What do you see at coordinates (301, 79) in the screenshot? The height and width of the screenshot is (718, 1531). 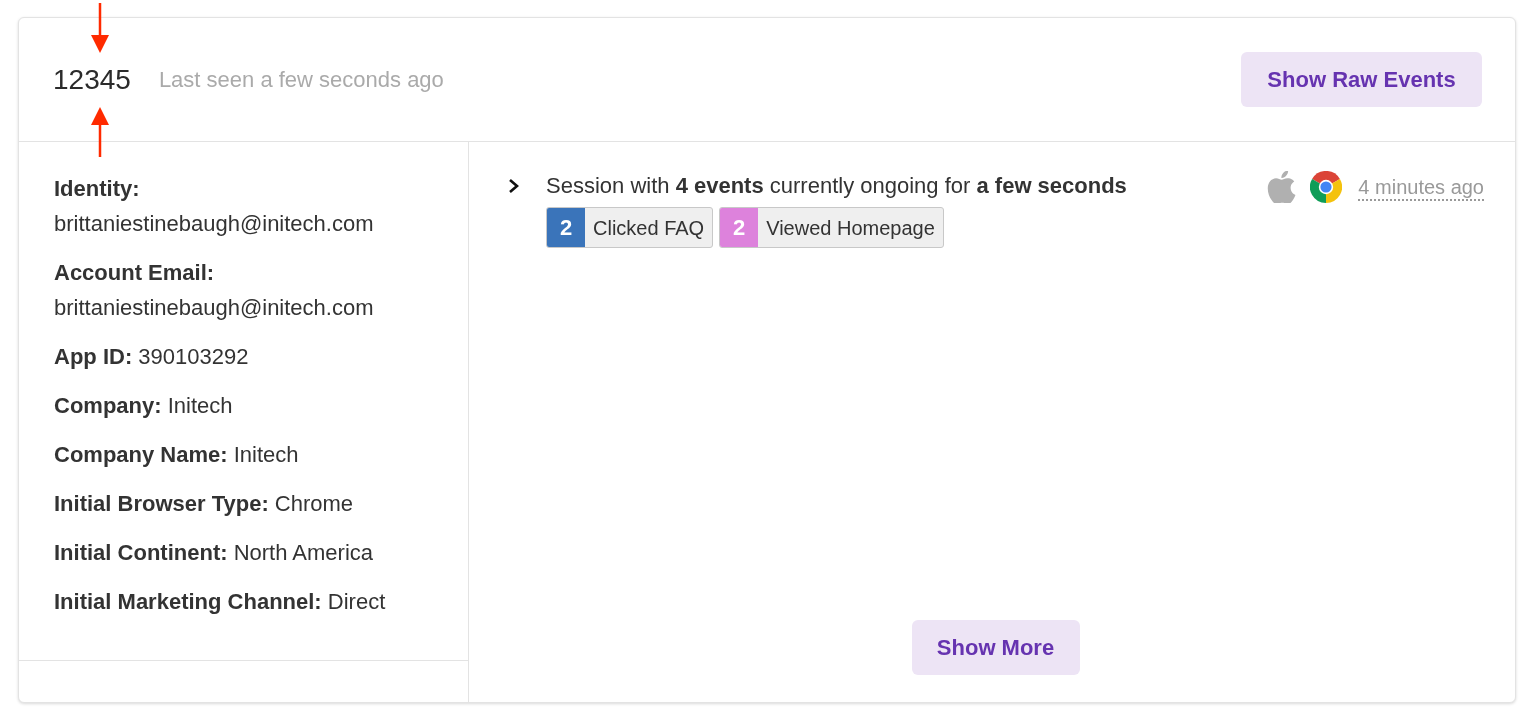 I see `last-seen-text: Last seen a few seconds ago` at bounding box center [301, 79].